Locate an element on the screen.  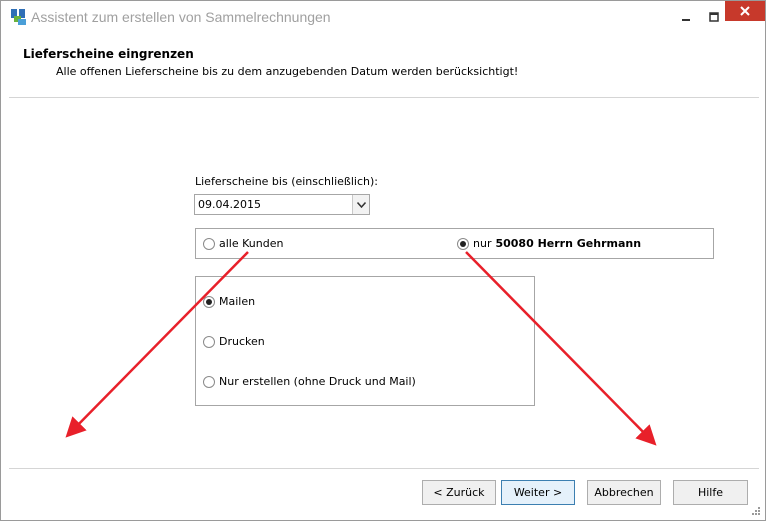
radio-all-customers-label: alle Kunden is located at coordinates (251, 243).